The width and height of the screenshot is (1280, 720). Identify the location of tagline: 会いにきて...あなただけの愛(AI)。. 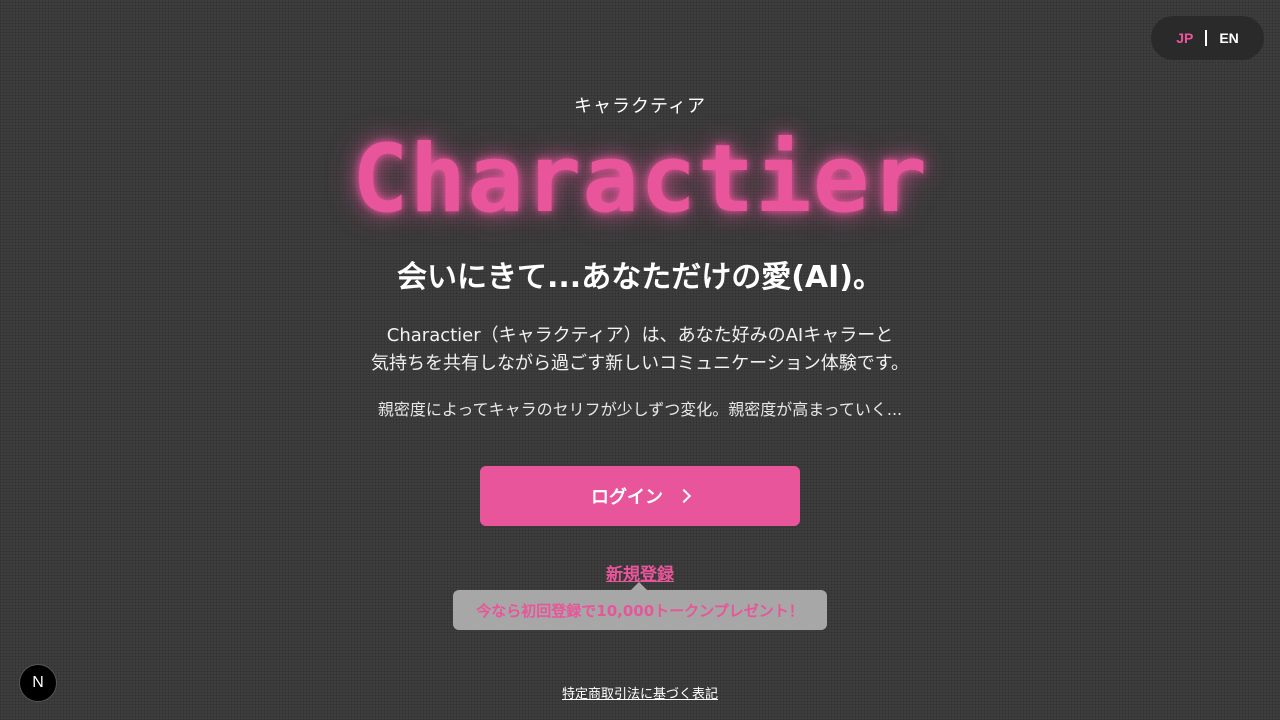
(640, 277).